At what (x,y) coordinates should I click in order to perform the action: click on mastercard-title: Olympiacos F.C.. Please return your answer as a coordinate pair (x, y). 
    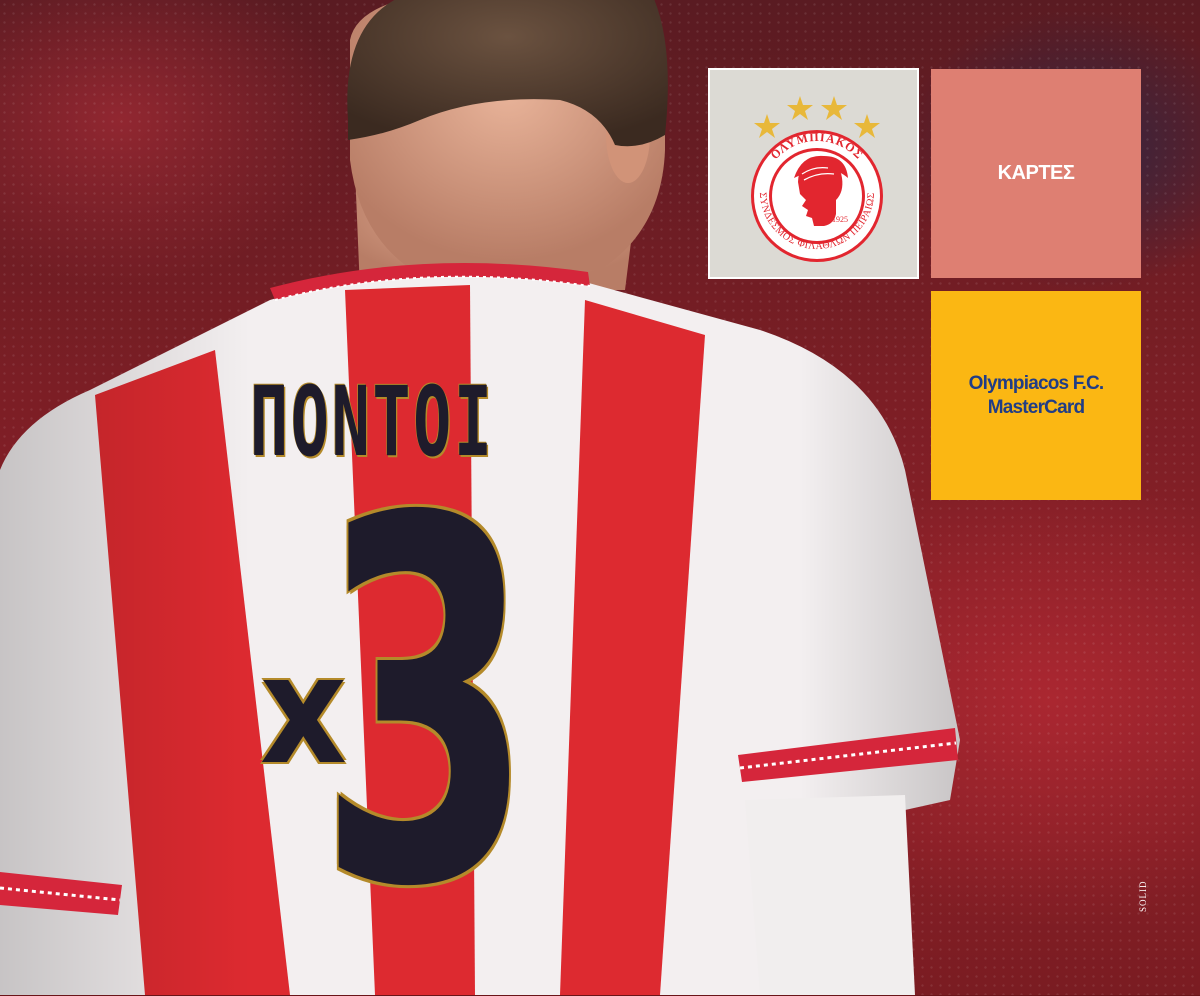
    Looking at the image, I should click on (1036, 383).